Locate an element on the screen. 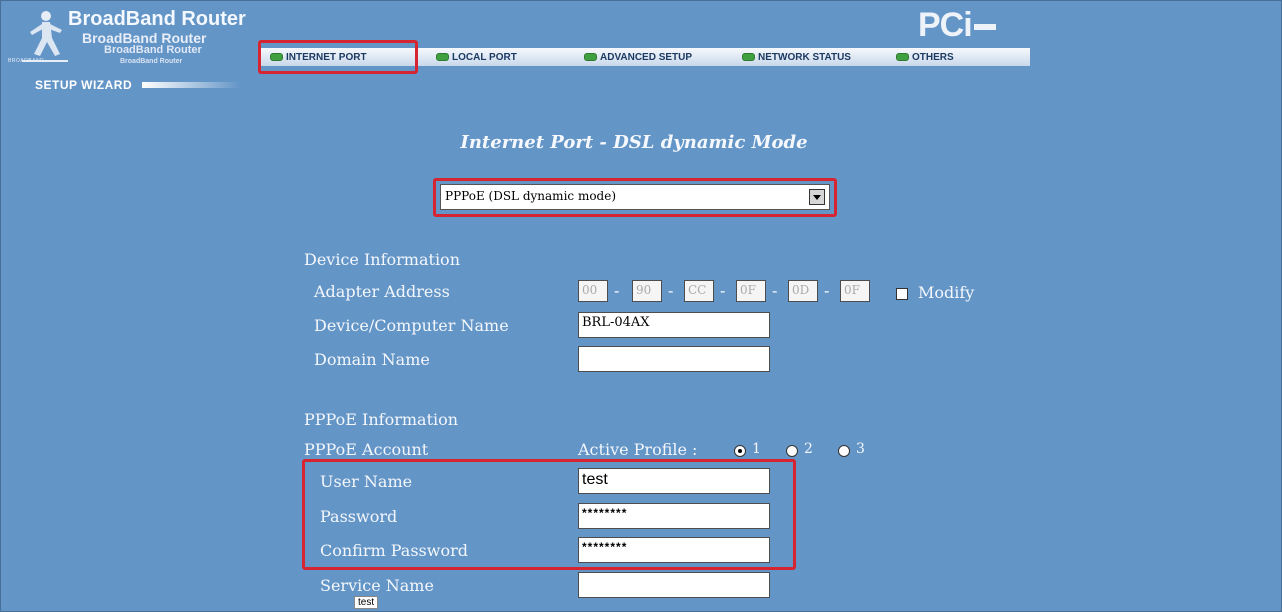 The height and width of the screenshot is (612, 1282). tab-label: NETWORK STATUS is located at coordinates (804, 57).